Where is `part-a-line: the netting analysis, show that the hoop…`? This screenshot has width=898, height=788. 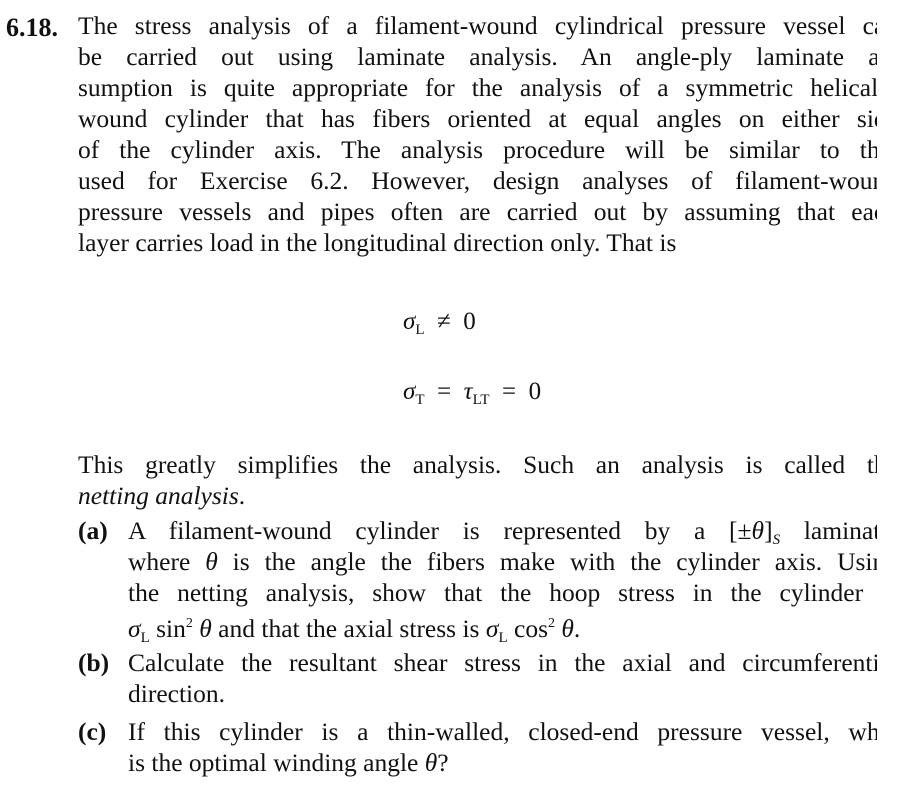
part-a-line: the netting analysis, show that the hoop… is located at coordinates (502, 592).